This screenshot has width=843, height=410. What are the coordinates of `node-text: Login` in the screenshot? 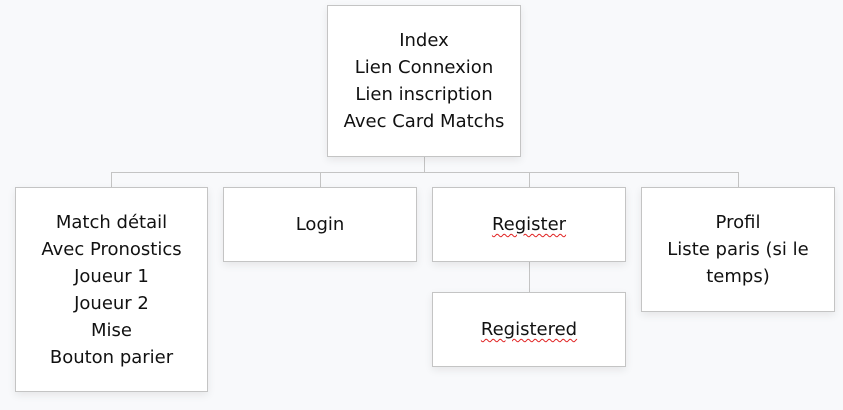 It's located at (320, 224).